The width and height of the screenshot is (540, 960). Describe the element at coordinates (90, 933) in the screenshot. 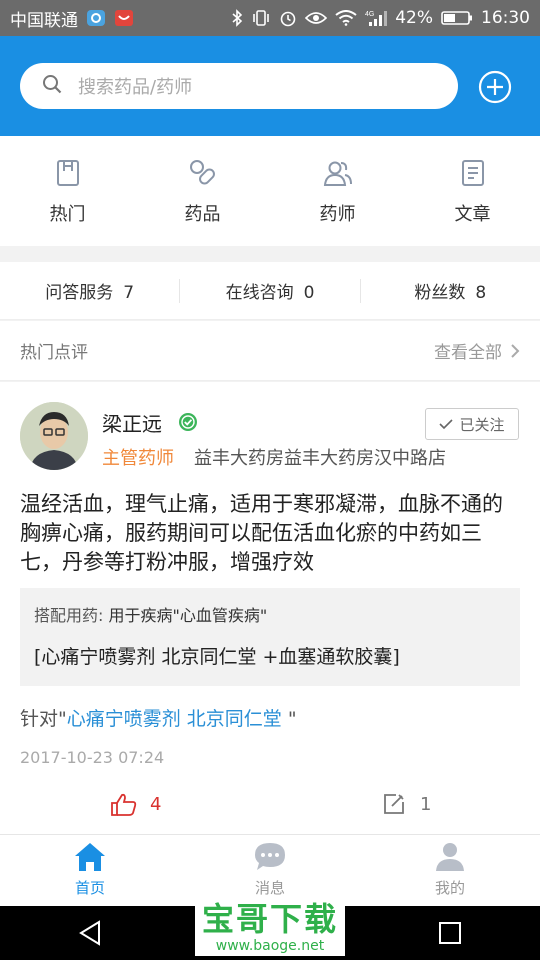

I see `back-triangle-icon` at that location.